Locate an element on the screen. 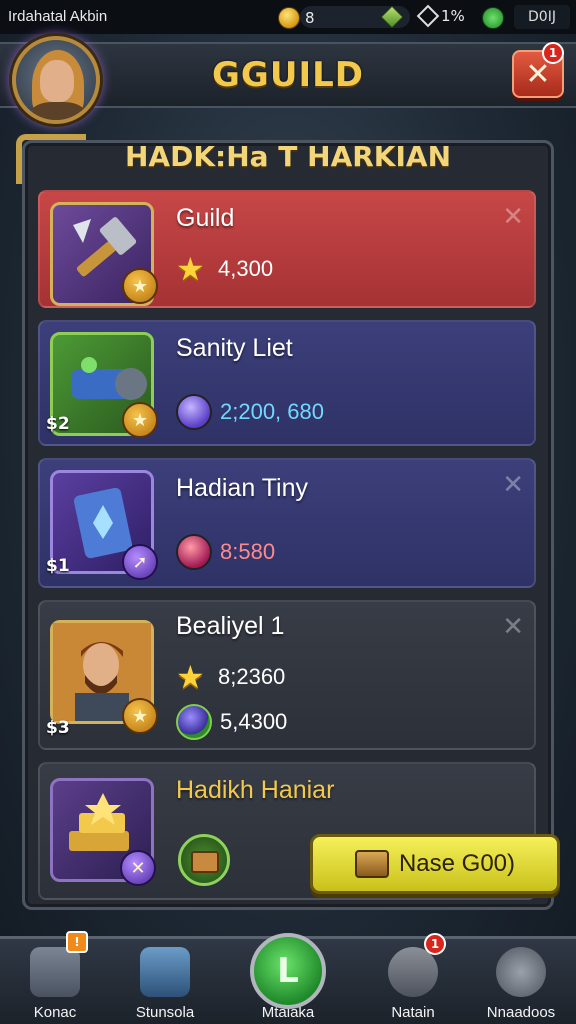 This screenshot has height=1024, width=576. buy-button: Nase G00) is located at coordinates (435, 864).